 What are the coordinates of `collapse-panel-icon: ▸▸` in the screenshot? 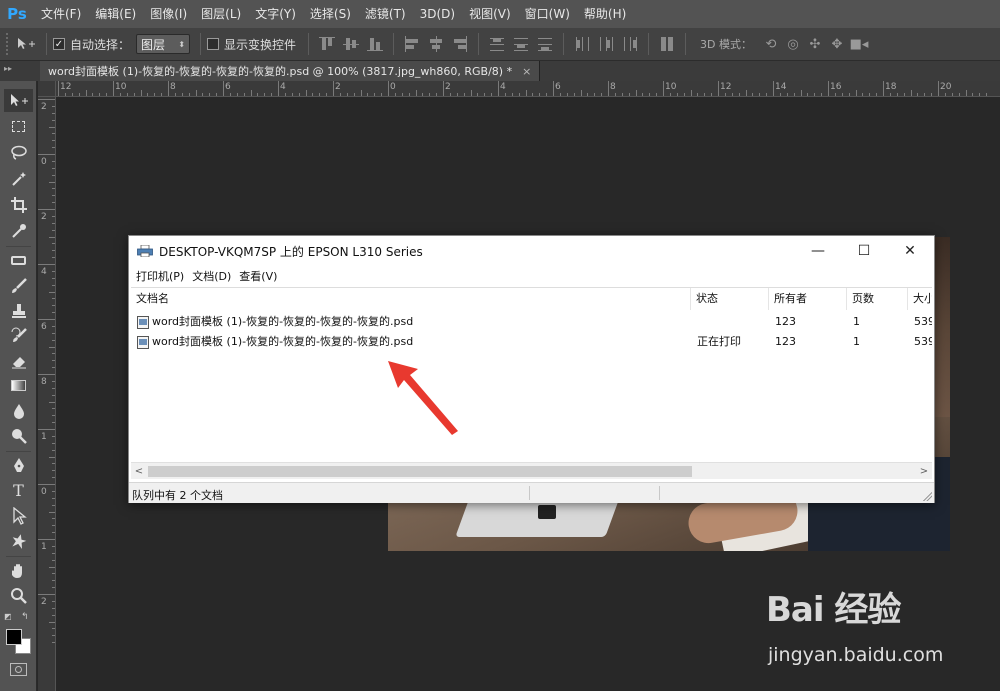 It's located at (8, 68).